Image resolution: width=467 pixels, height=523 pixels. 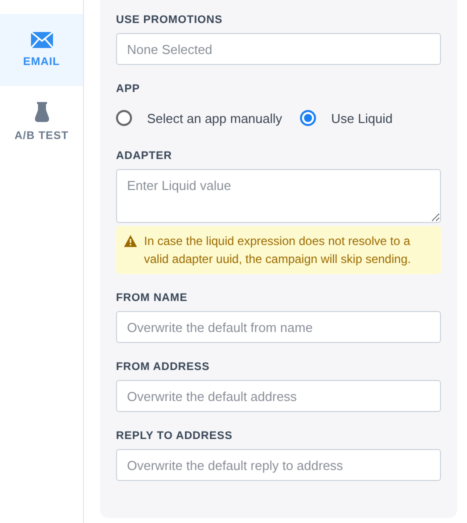 What do you see at coordinates (362, 118) in the screenshot?
I see `radio-label: Use Liquid` at bounding box center [362, 118].